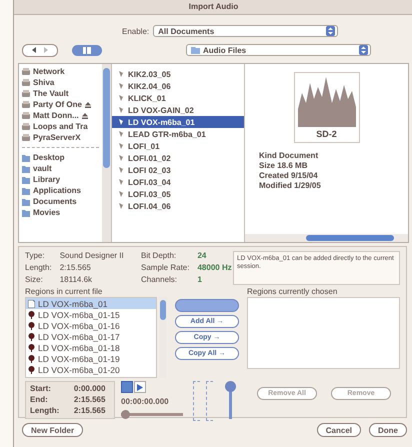 This screenshot has height=447, width=412. I want to click on file-item: LEAD GTR-m6ba_01, so click(178, 134).